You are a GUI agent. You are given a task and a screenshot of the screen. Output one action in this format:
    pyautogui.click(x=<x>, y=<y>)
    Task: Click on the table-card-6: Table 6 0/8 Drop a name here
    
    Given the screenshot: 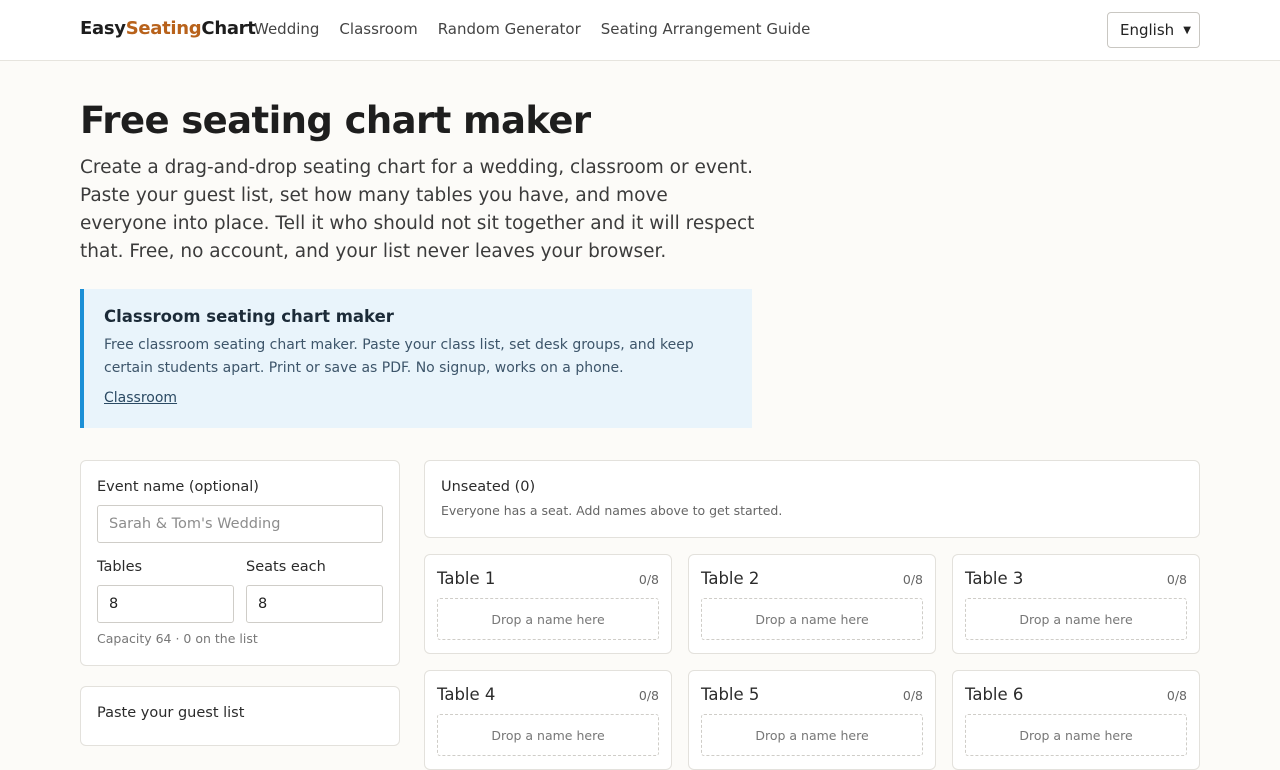 What is the action you would take?
    pyautogui.click(x=1076, y=720)
    